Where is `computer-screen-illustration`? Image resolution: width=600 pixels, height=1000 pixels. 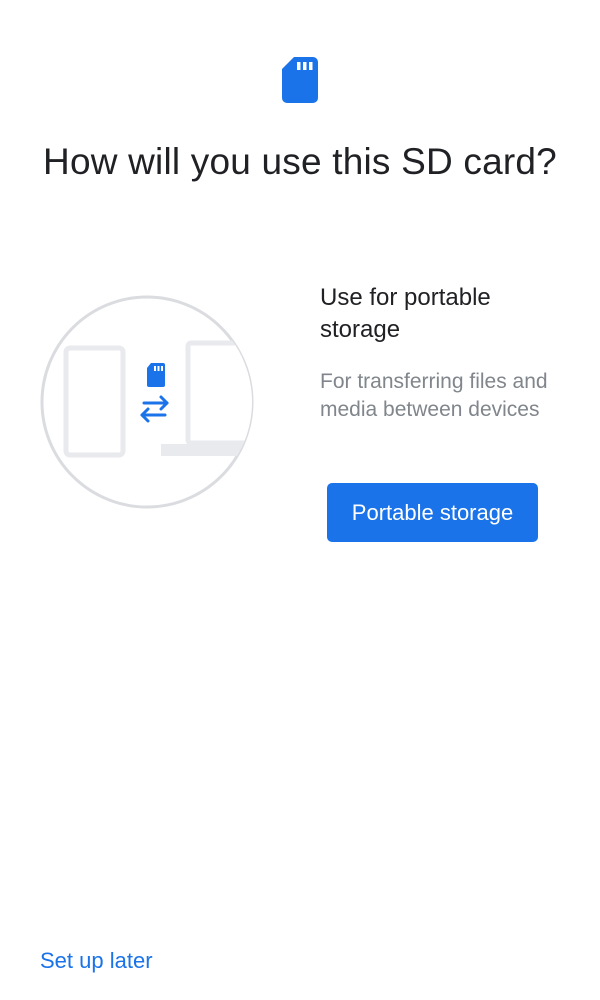 computer-screen-illustration is located at coordinates (218, 393).